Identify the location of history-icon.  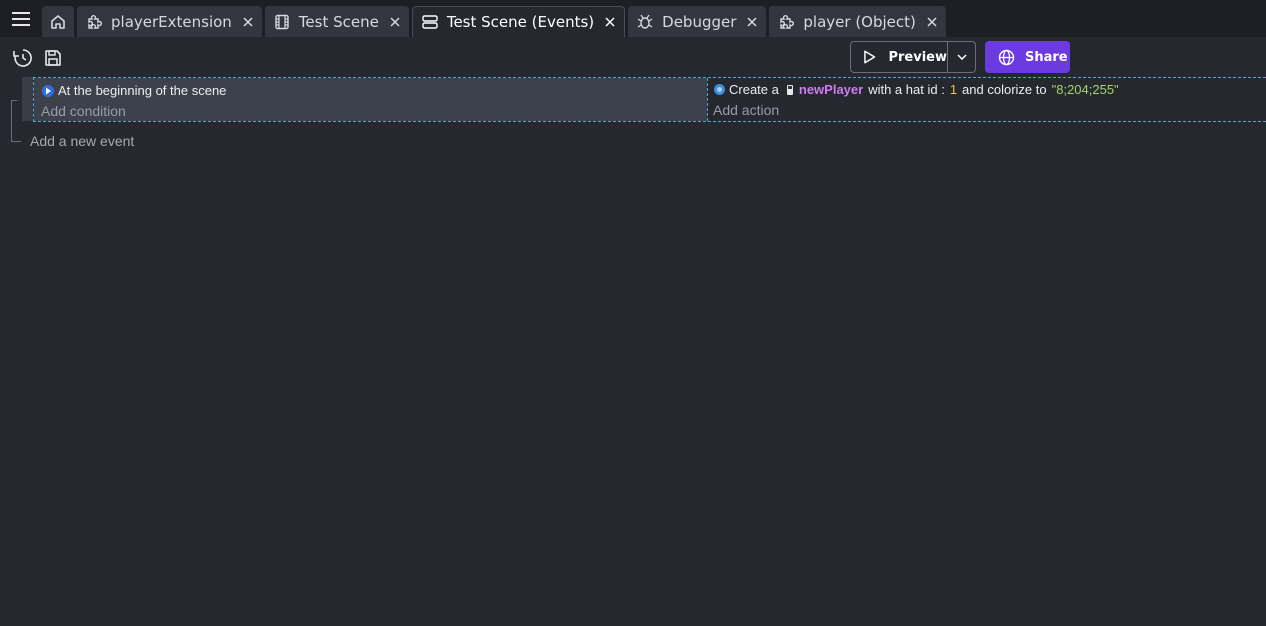
(22, 58).